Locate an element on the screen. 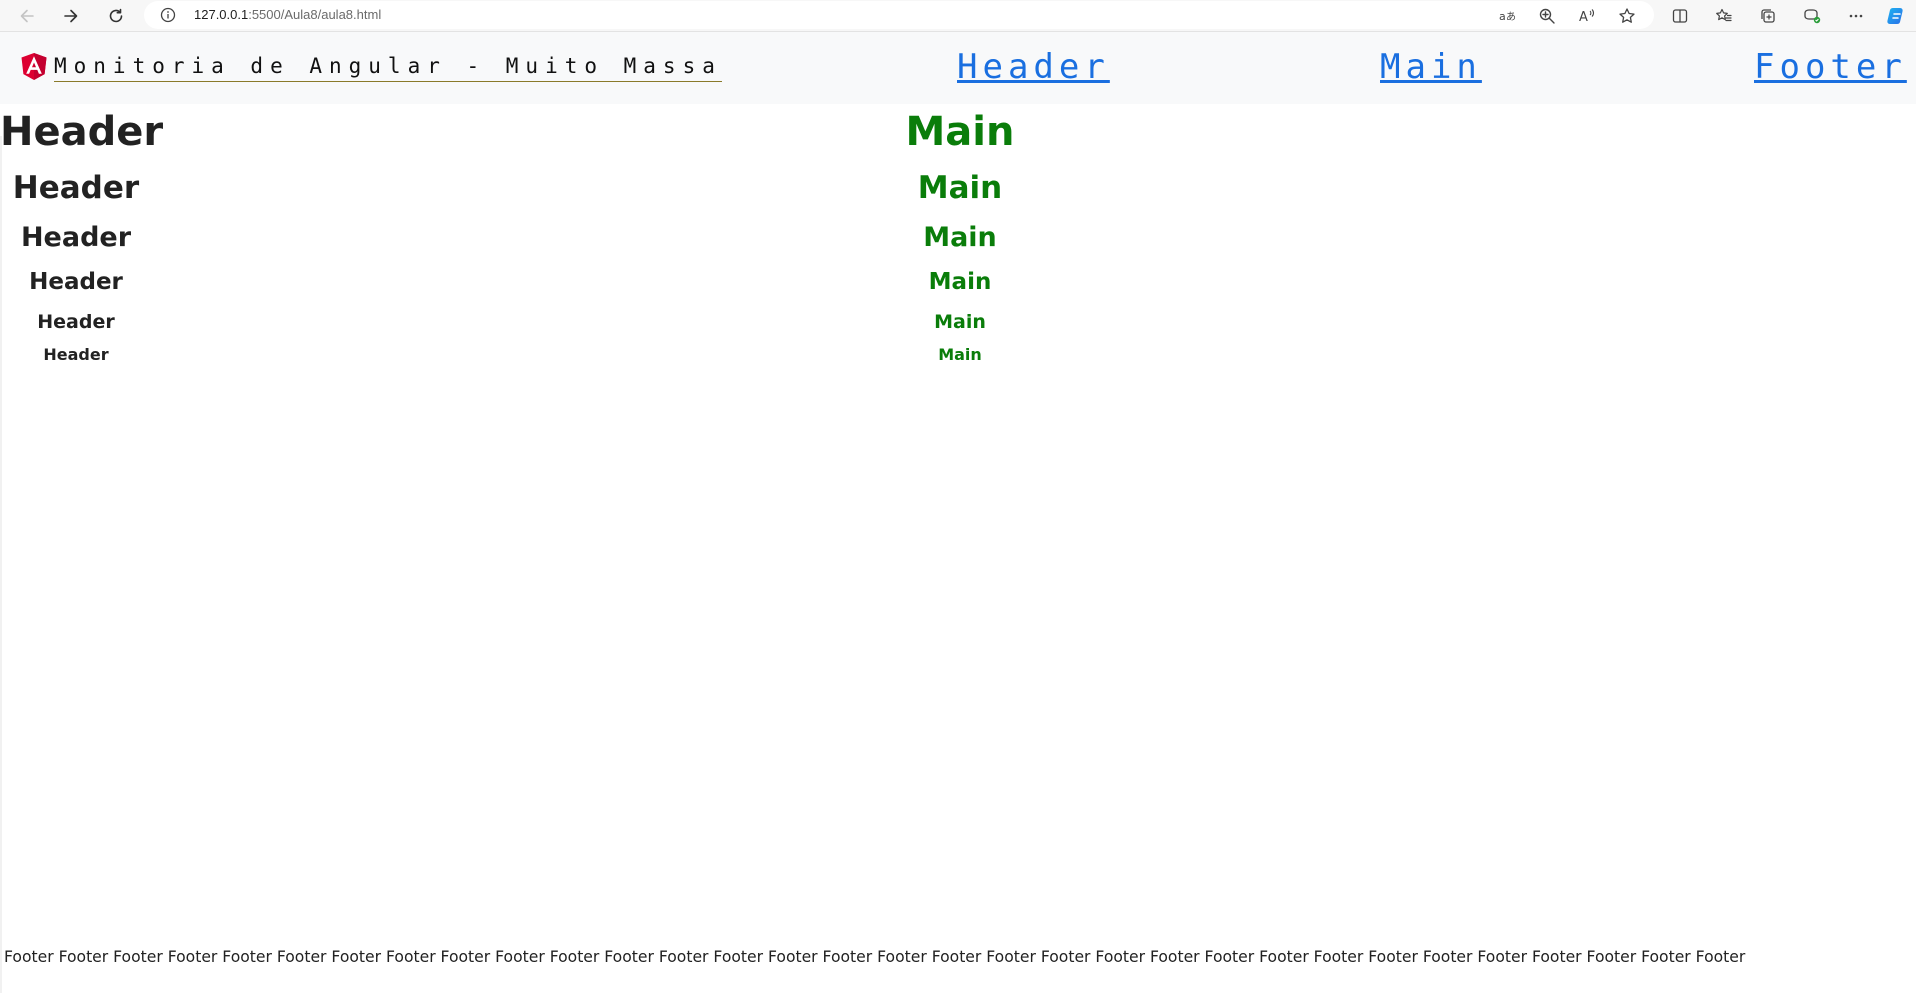 This screenshot has height=993, width=1916. svg-text: A is located at coordinates (1583, 17).